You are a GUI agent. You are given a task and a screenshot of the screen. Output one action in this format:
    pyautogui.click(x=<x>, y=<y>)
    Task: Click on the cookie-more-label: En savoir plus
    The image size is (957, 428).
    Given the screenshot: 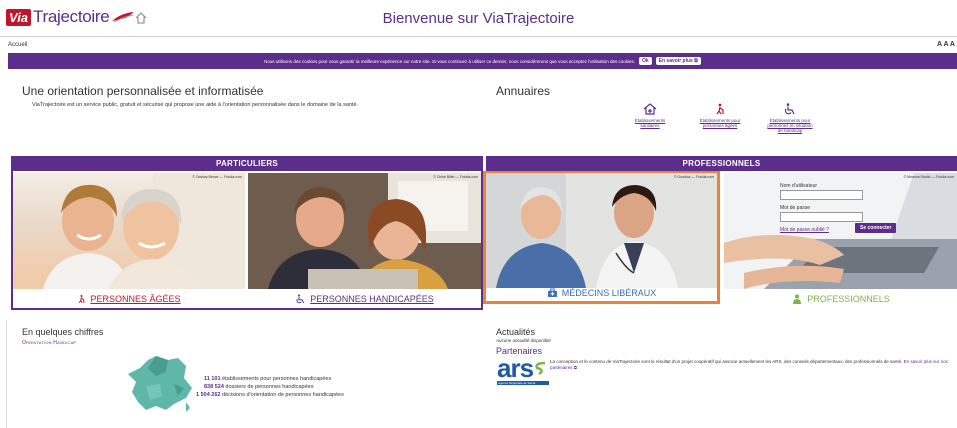 What is the action you would take?
    pyautogui.click(x=675, y=61)
    